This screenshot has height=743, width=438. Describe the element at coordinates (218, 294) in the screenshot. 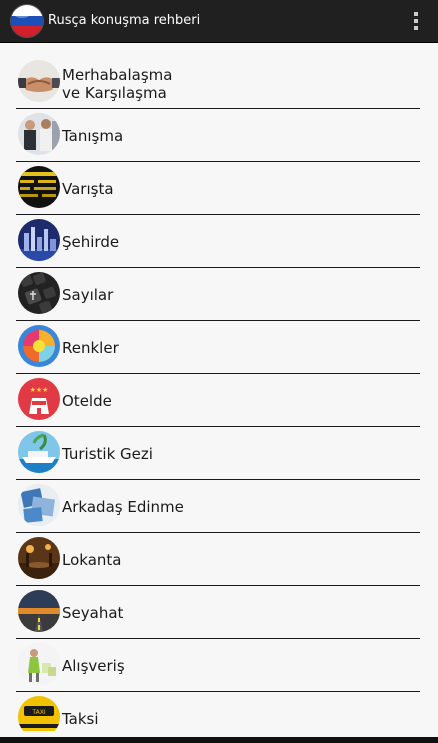

I see `list-item-numbers: Sayılar` at that location.